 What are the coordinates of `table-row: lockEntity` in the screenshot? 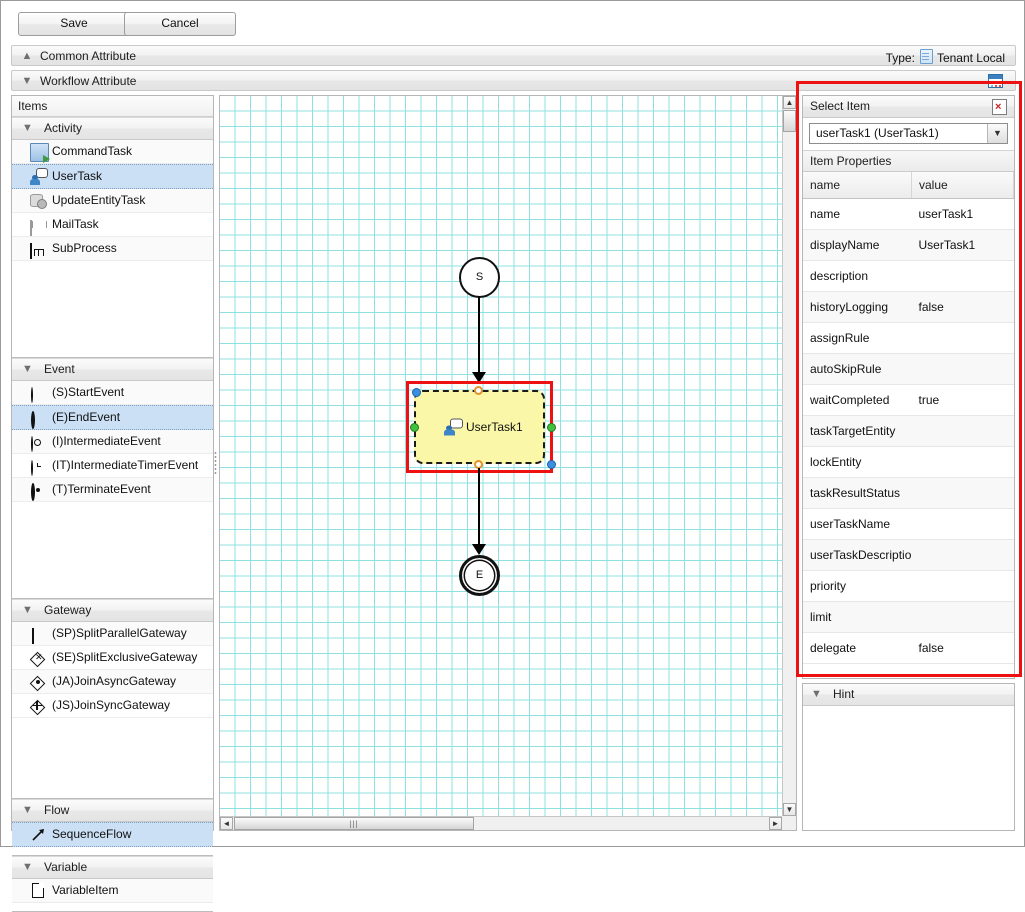 It's located at (908, 462).